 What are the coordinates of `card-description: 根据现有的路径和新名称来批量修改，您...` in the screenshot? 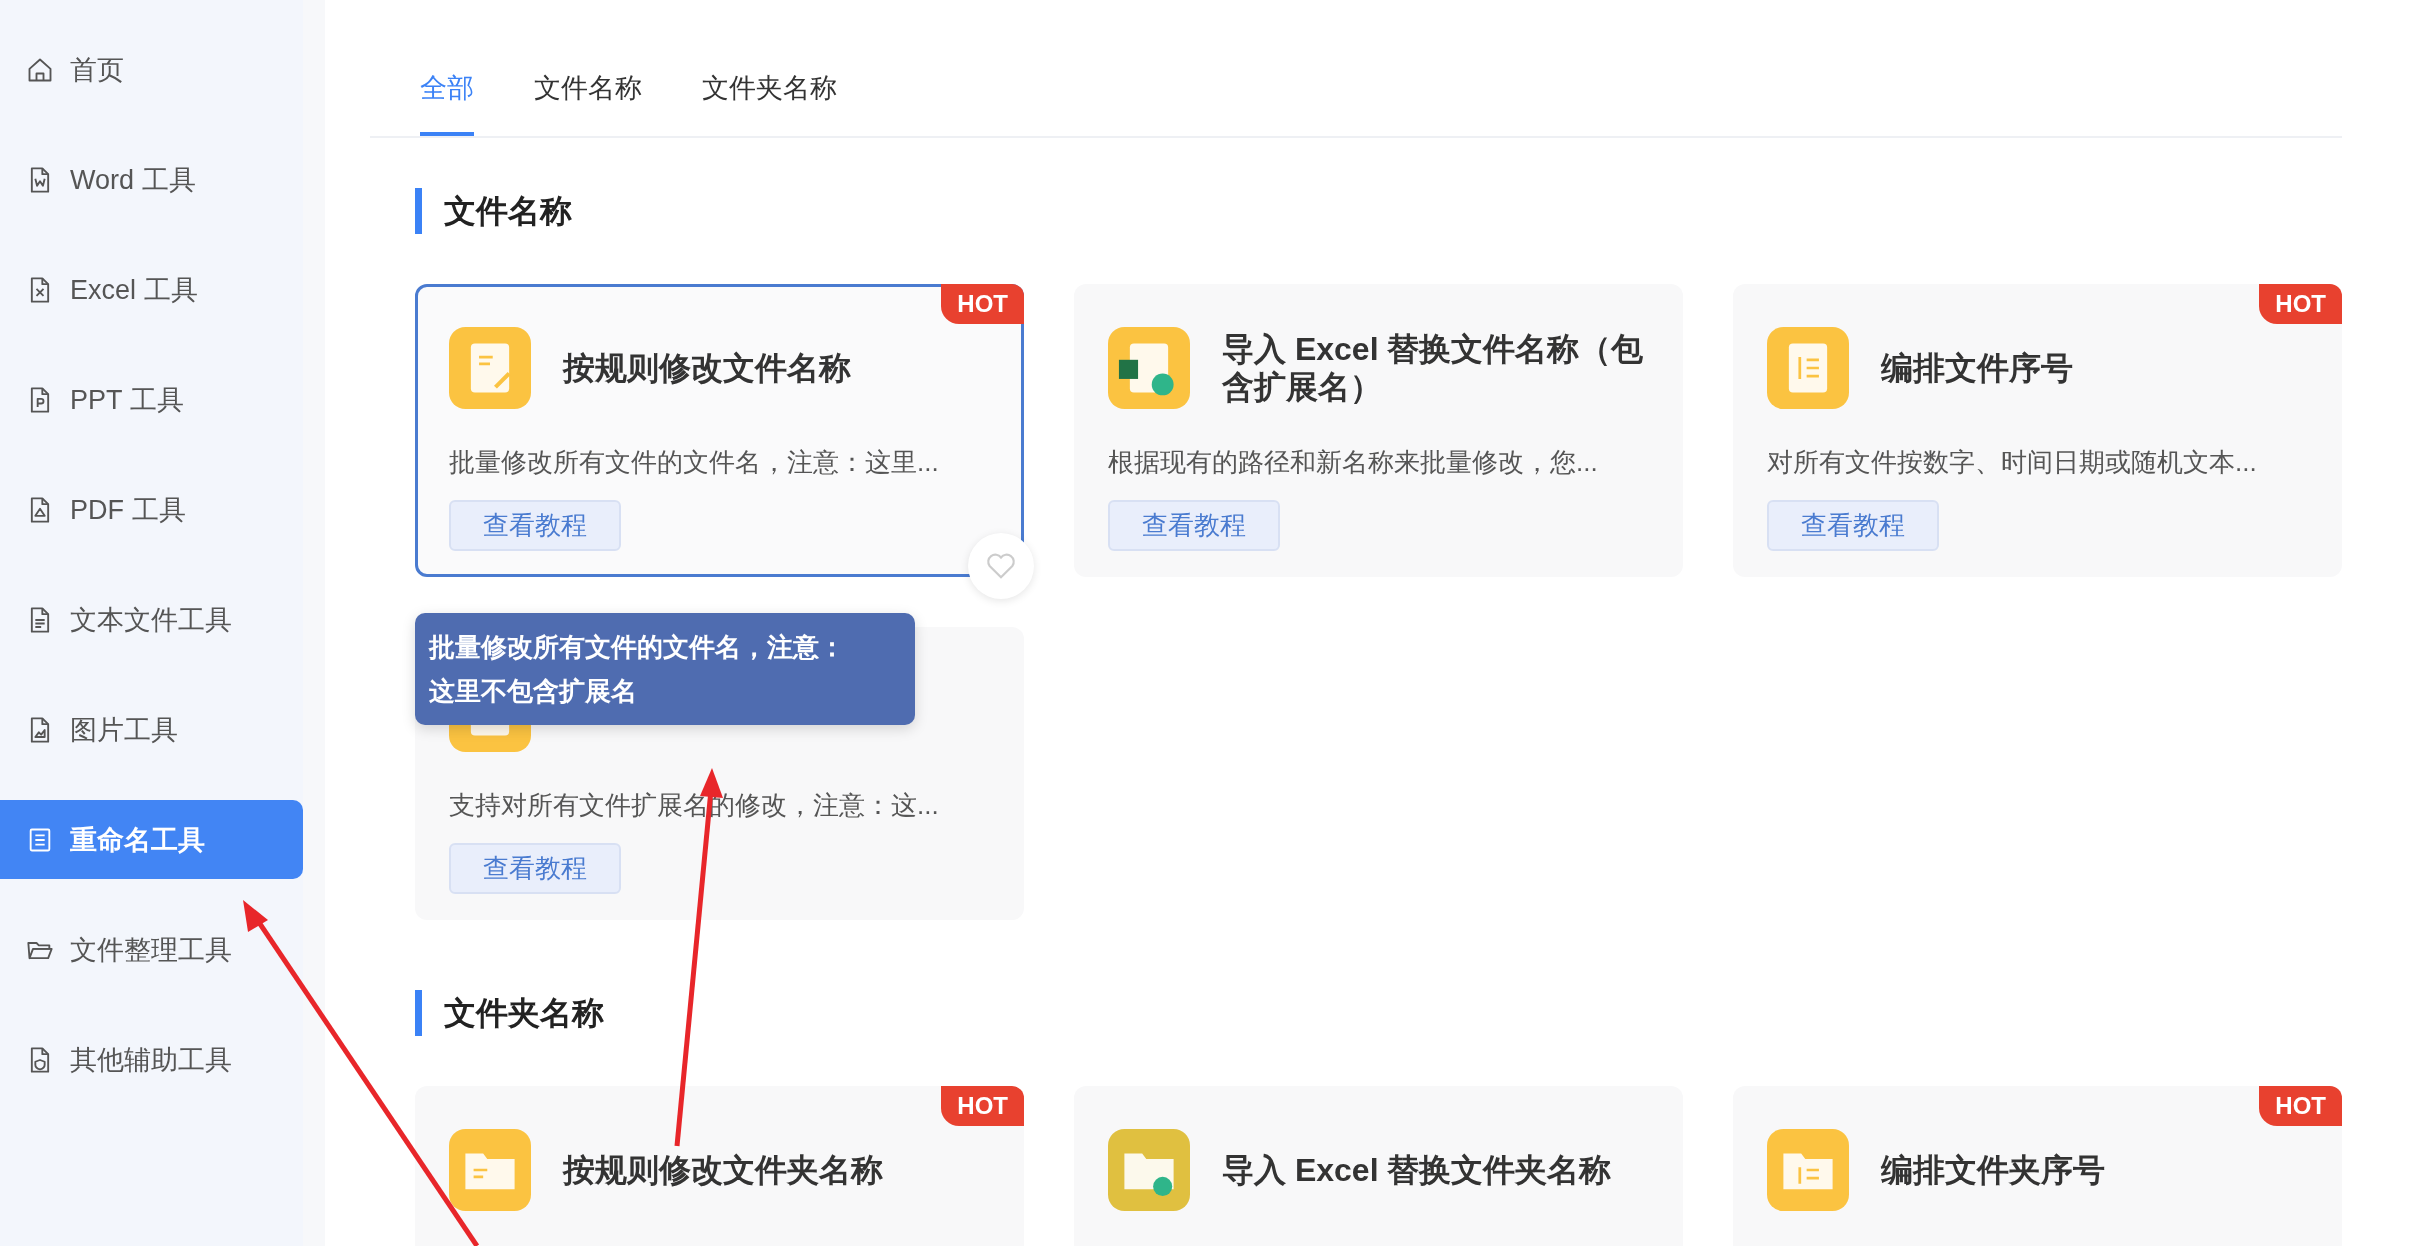 It's located at (1353, 462).